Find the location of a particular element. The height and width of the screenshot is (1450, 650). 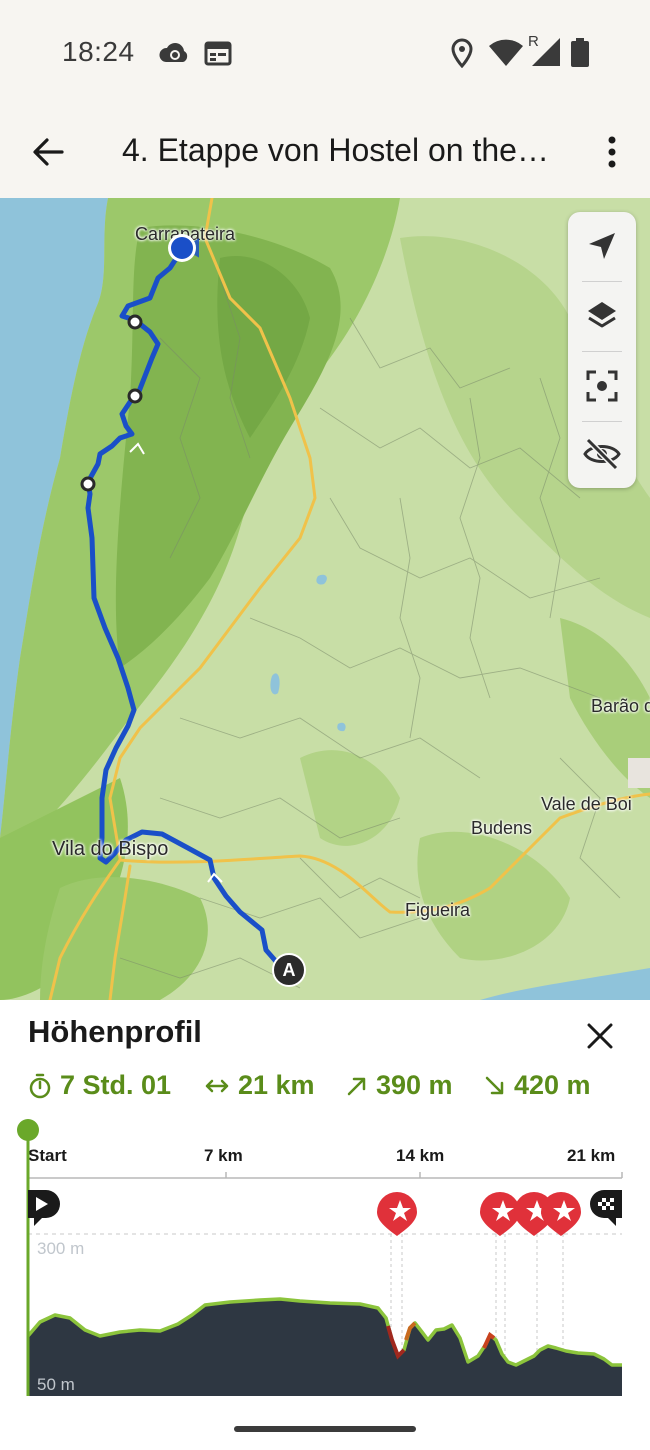

toggle-visibility-button is located at coordinates (602, 454).